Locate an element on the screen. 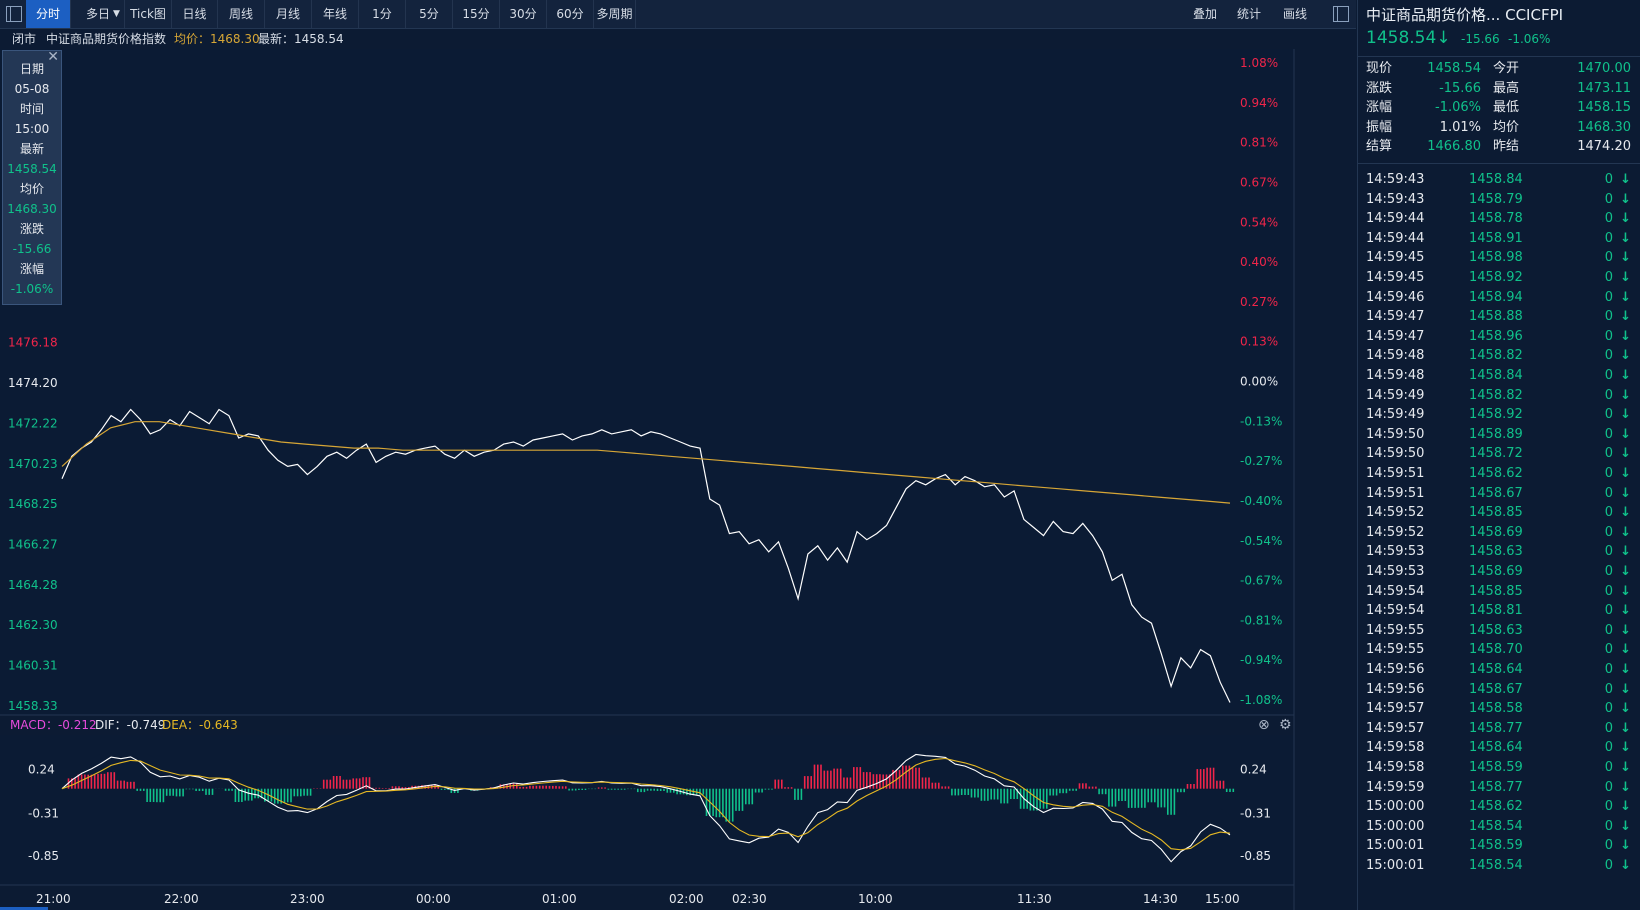  pct-tick-label: -1.08% is located at coordinates (1261, 700).